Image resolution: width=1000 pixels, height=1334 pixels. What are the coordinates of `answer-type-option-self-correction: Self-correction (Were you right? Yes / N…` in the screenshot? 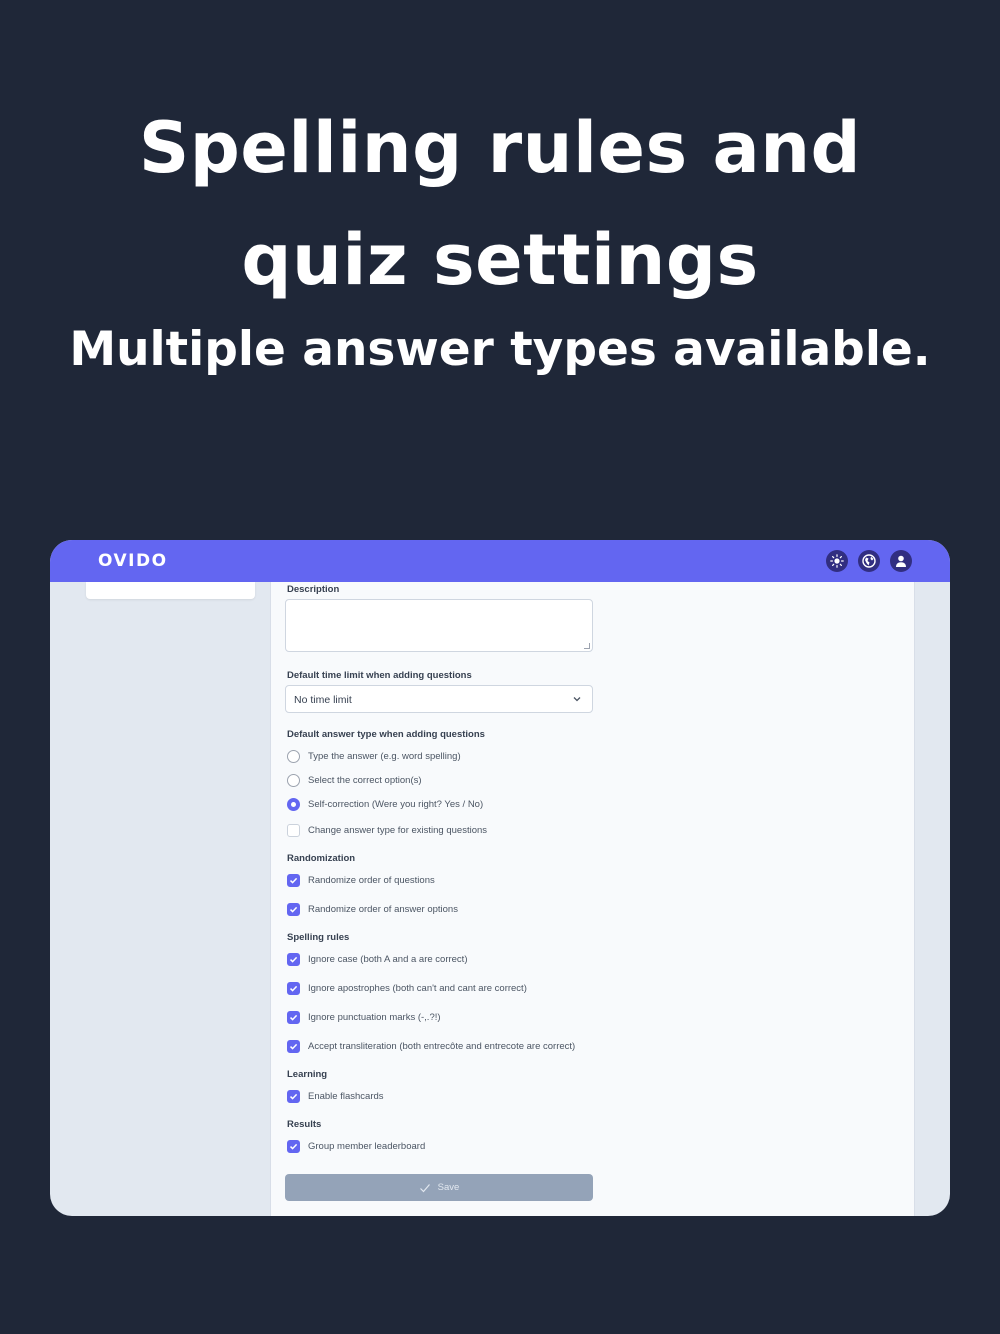 It's located at (385, 804).